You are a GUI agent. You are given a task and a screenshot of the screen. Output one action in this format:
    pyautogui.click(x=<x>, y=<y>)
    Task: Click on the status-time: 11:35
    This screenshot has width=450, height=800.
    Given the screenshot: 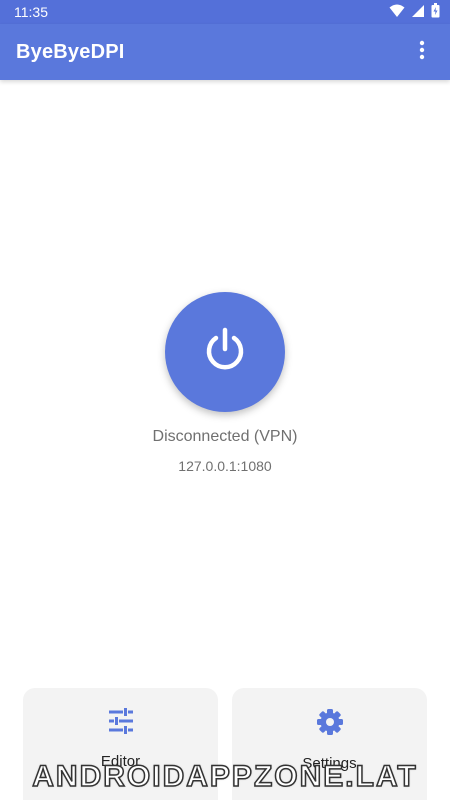 What is the action you would take?
    pyautogui.click(x=31, y=12)
    